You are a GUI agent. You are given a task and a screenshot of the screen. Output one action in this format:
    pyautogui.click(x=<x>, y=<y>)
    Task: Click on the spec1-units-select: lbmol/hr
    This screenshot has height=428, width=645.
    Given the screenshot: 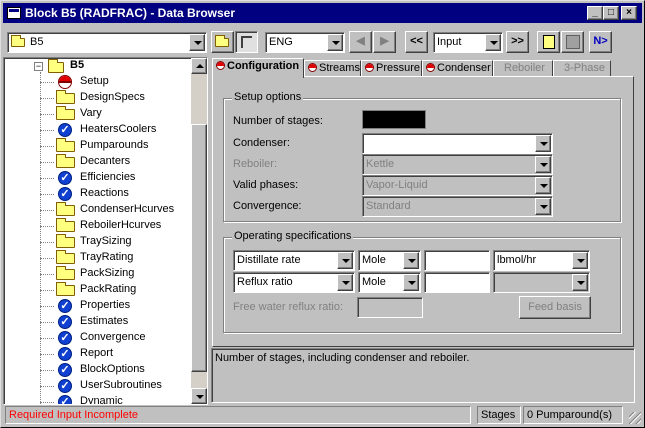 What is the action you would take?
    pyautogui.click(x=541, y=260)
    